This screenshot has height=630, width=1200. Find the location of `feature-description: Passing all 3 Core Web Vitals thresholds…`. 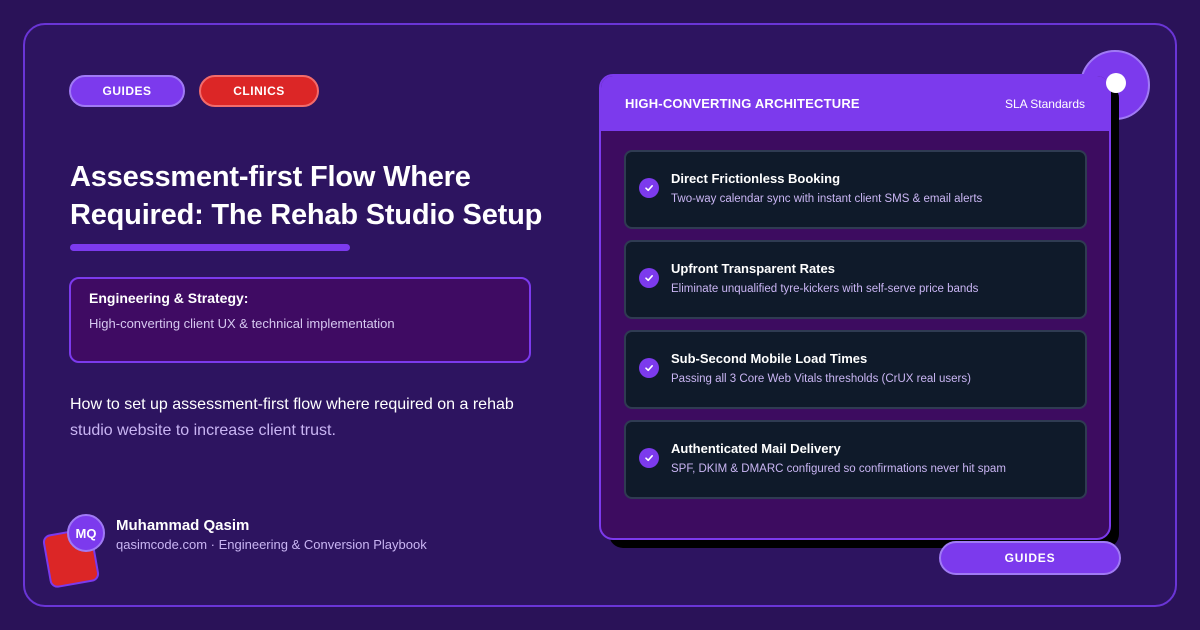

feature-description: Passing all 3 Core Web Vitals thresholds… is located at coordinates (821, 379).